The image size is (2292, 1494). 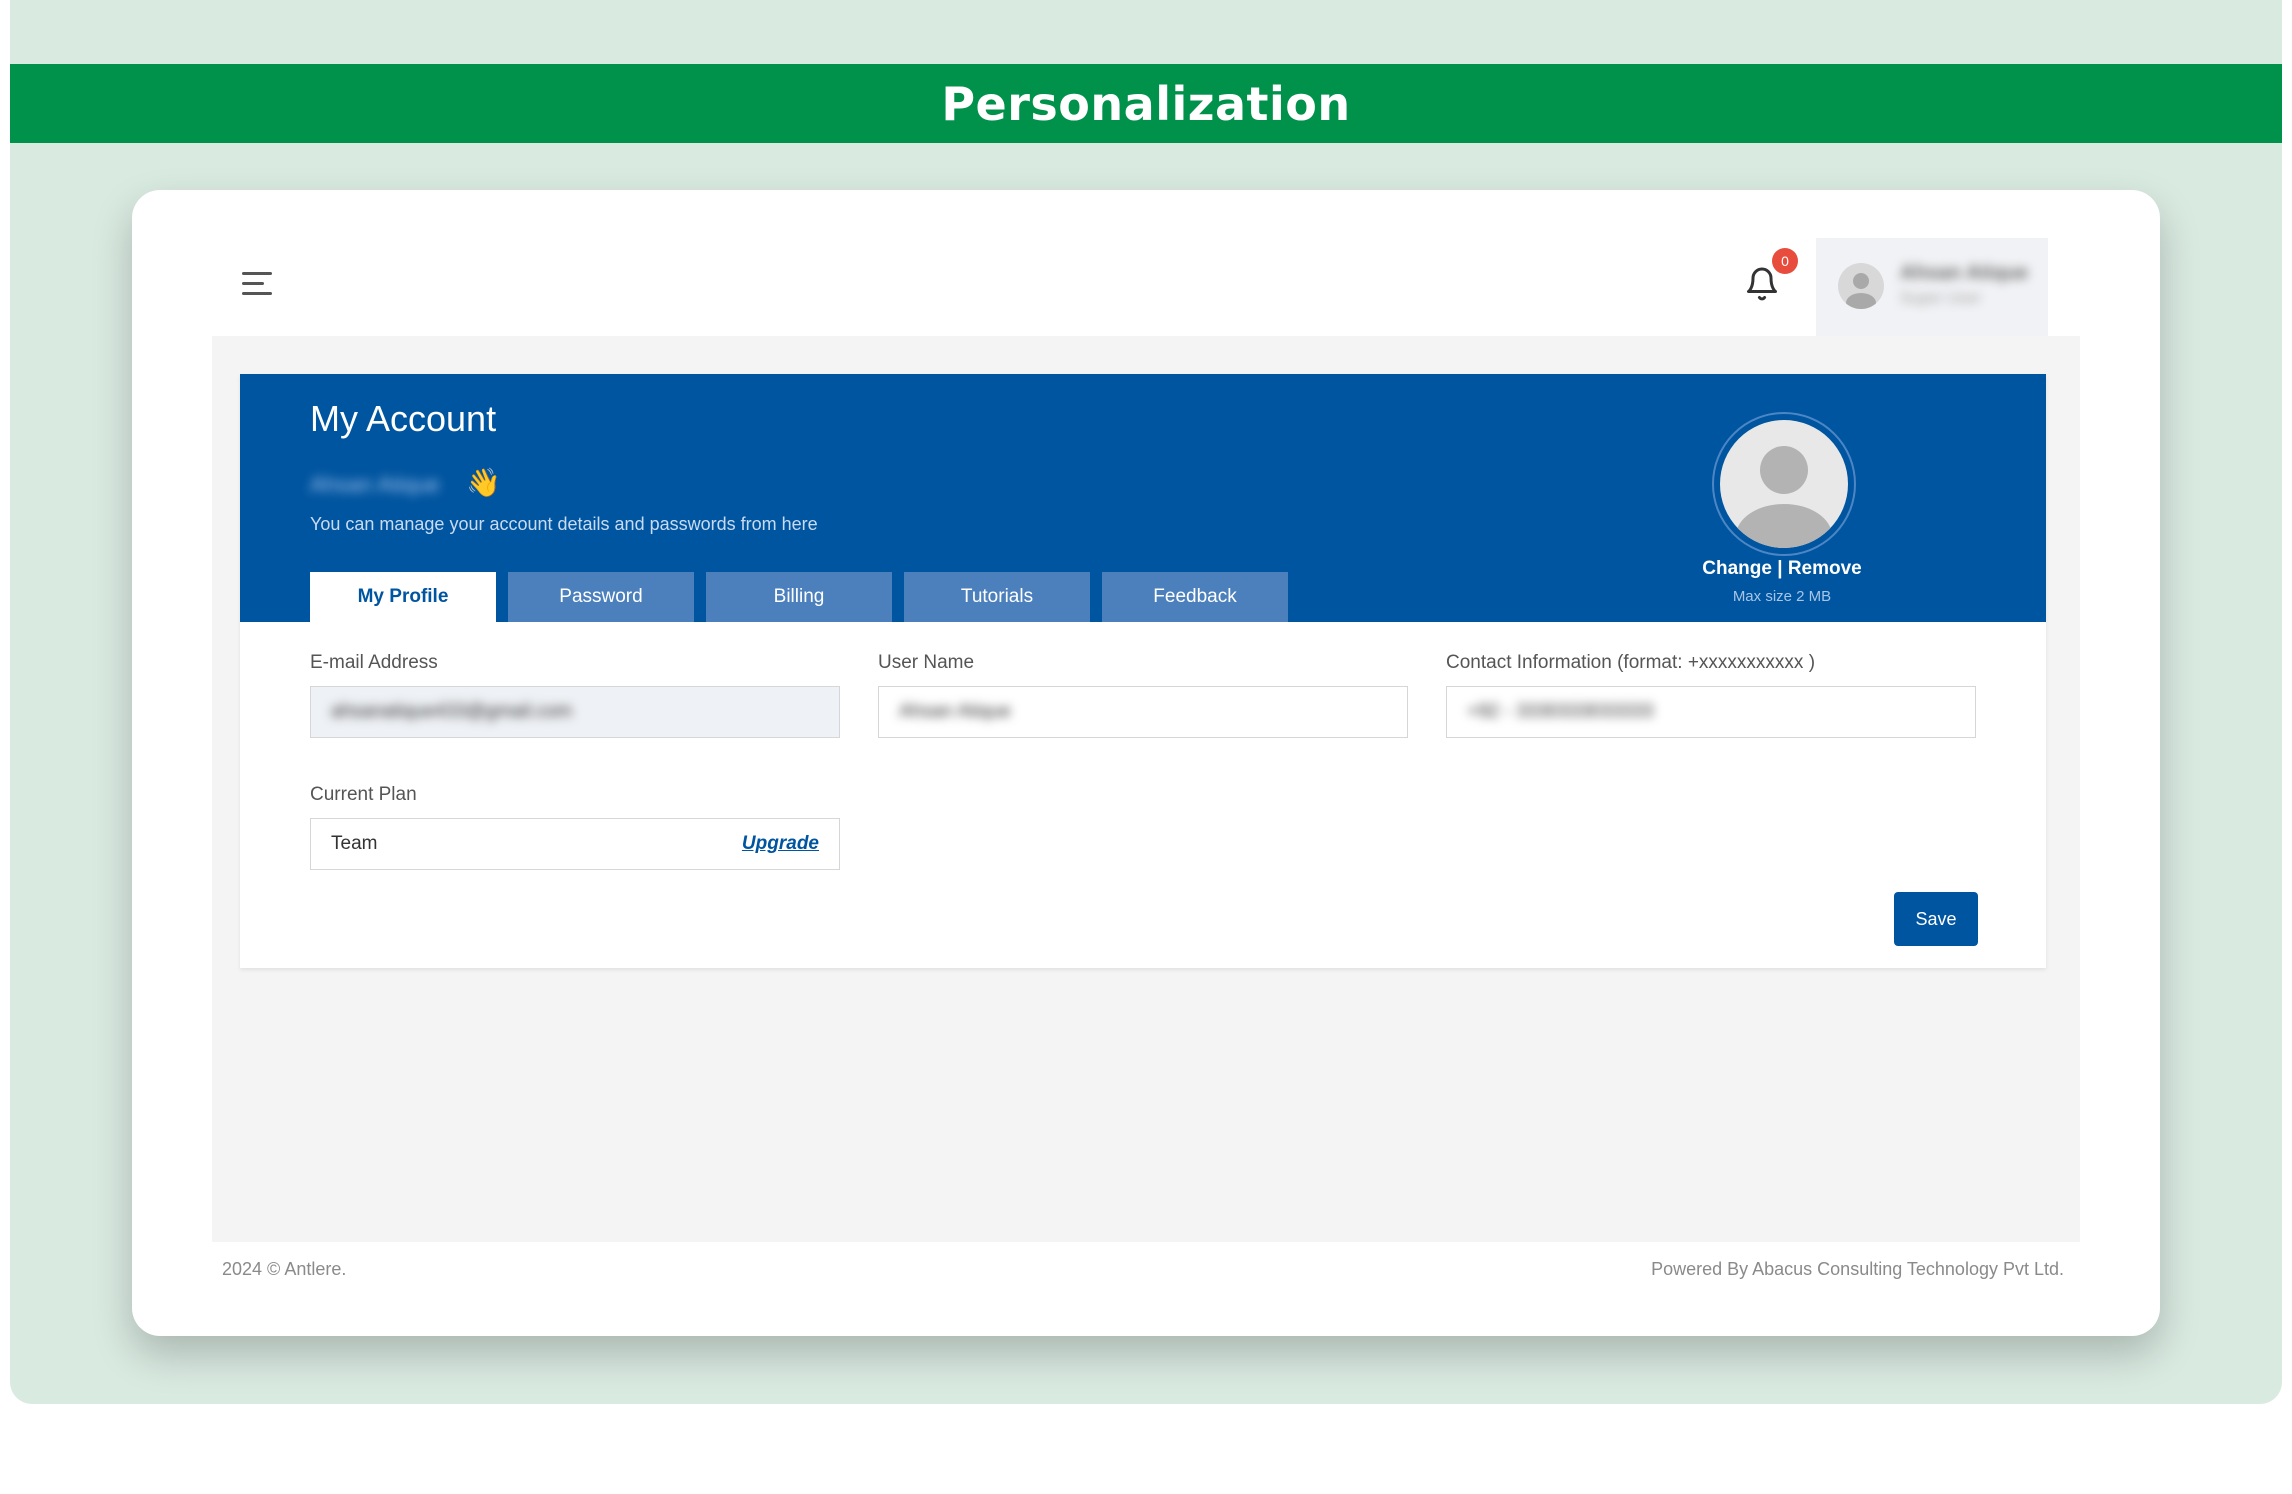 I want to click on tab-feedback: Feedback, so click(x=1195, y=597).